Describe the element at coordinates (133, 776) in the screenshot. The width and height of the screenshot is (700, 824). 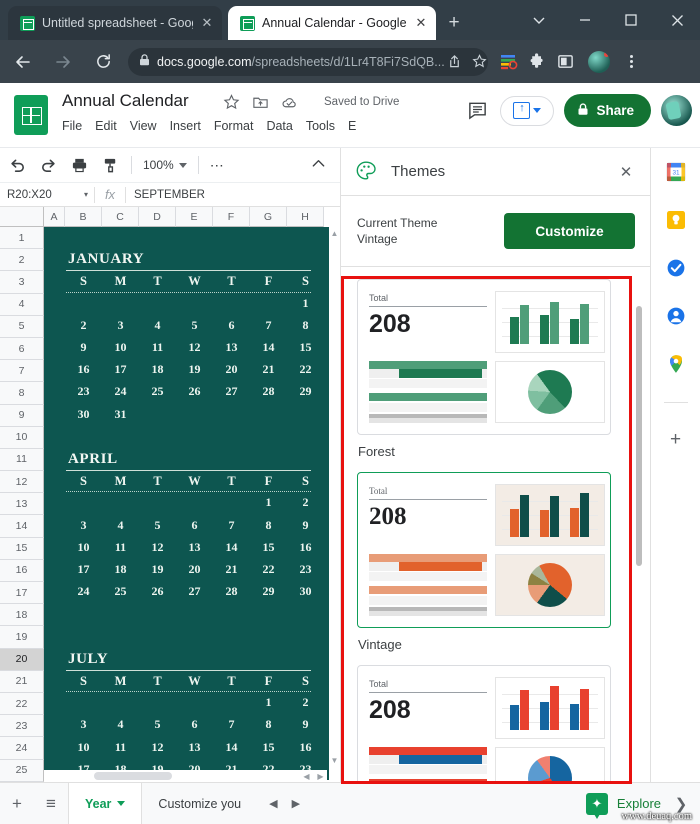
I see `hscroll-thumb` at that location.